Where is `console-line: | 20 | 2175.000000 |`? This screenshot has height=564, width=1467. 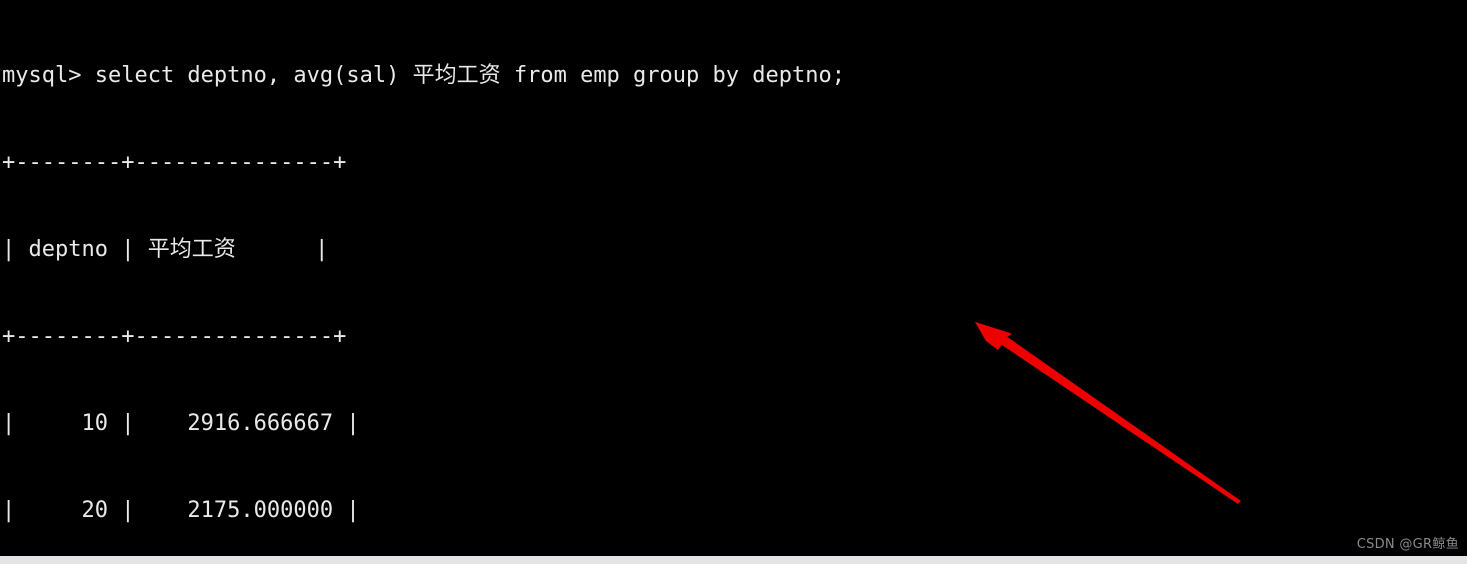
console-line: | 20 | 2175.000000 | is located at coordinates (181, 510).